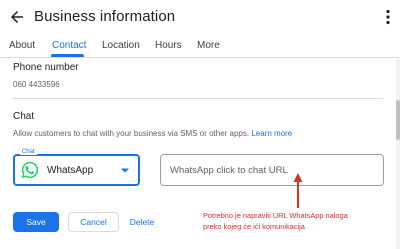 This screenshot has width=400, height=249. I want to click on selected-chat-app: WhatsApp, so click(70, 170).